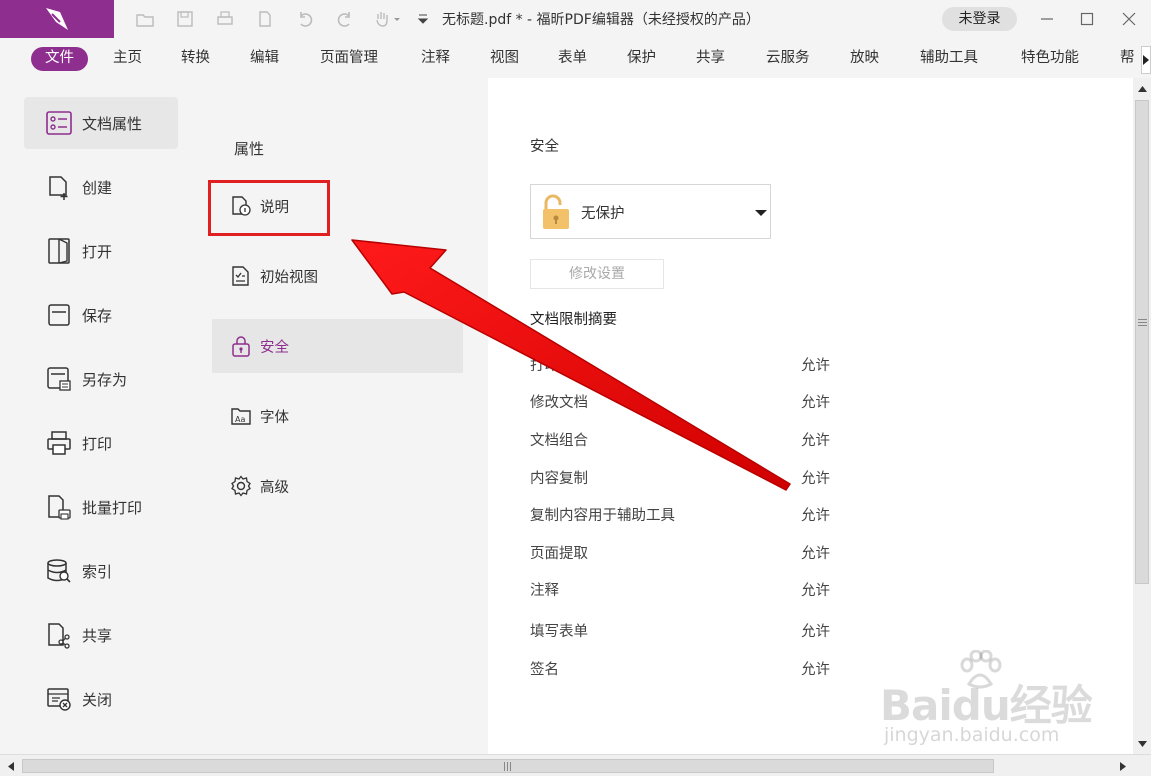 This screenshot has height=776, width=1151. What do you see at coordinates (1142, 89) in the screenshot?
I see `scroll-up-icon` at bounding box center [1142, 89].